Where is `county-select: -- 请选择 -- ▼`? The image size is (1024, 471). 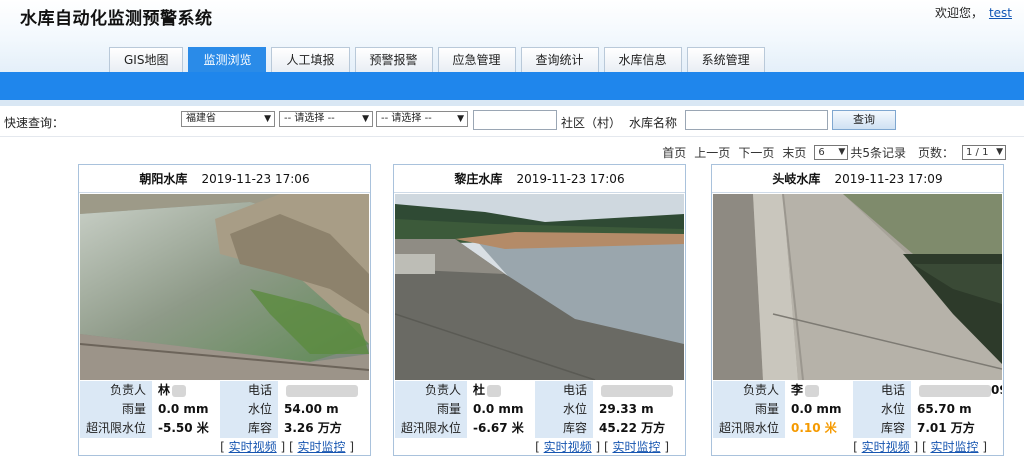
county-select: -- 请选择 -- ▼ is located at coordinates (422, 119).